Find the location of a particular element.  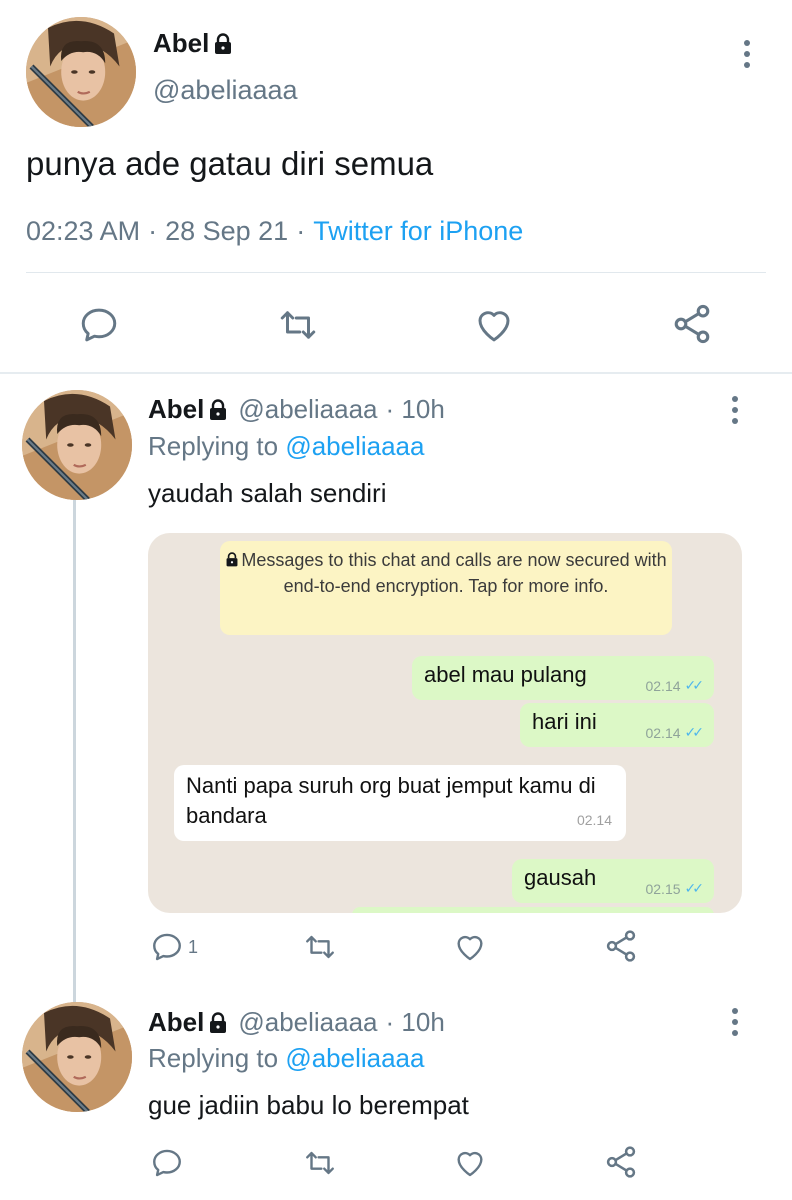

reply-button: 1 is located at coordinates (174, 947).